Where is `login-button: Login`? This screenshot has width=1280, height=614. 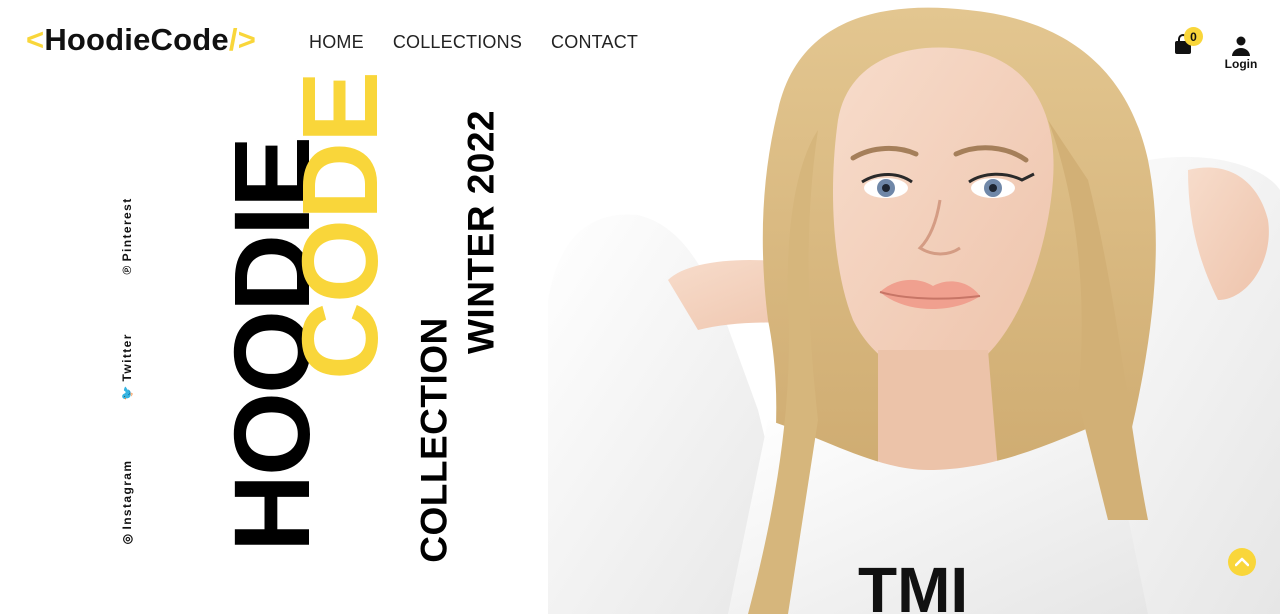
login-button: Login is located at coordinates (1241, 53).